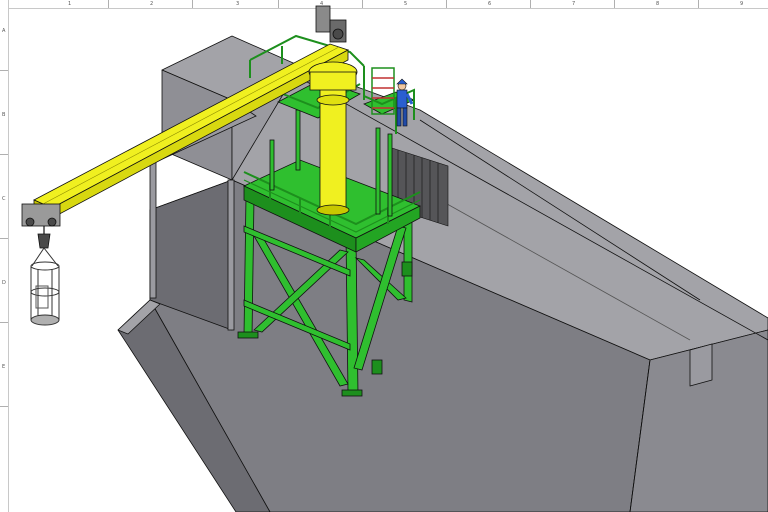  Describe the element at coordinates (402, 99) in the screenshot. I see `worker-torso` at that location.